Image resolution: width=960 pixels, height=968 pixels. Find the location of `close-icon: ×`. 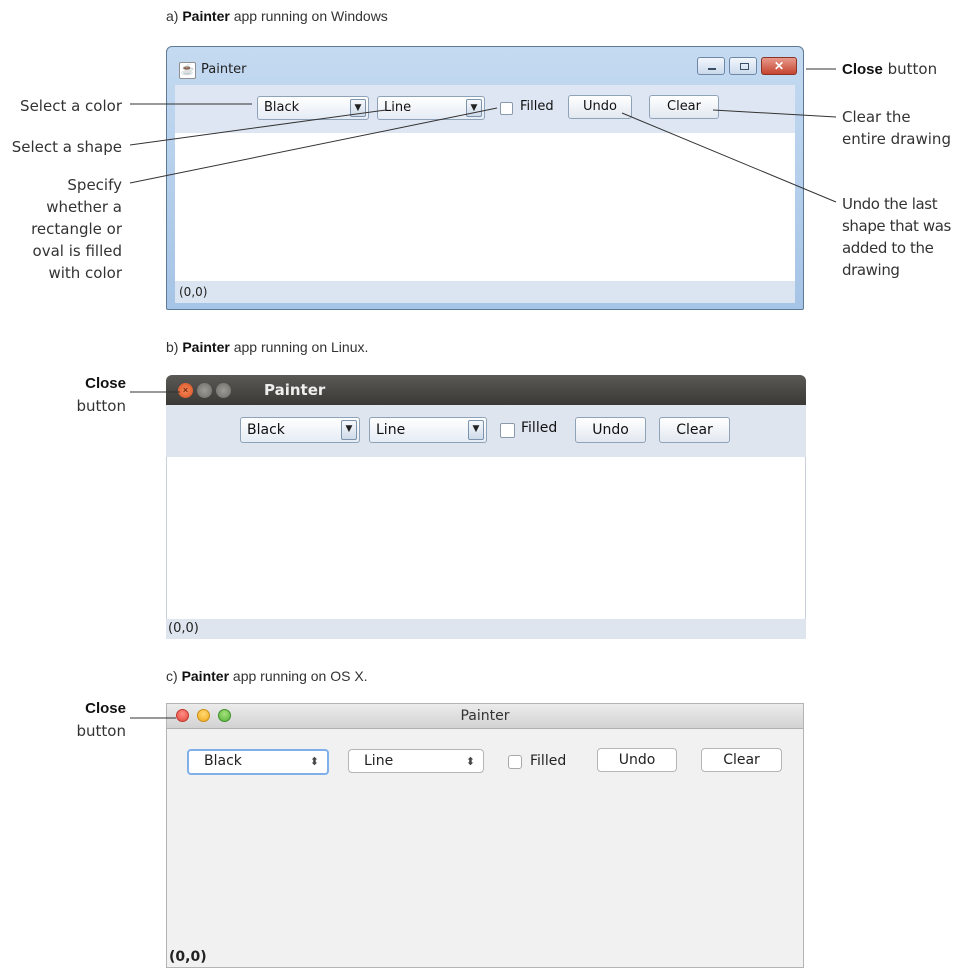

close-icon: × is located at coordinates (185, 390).